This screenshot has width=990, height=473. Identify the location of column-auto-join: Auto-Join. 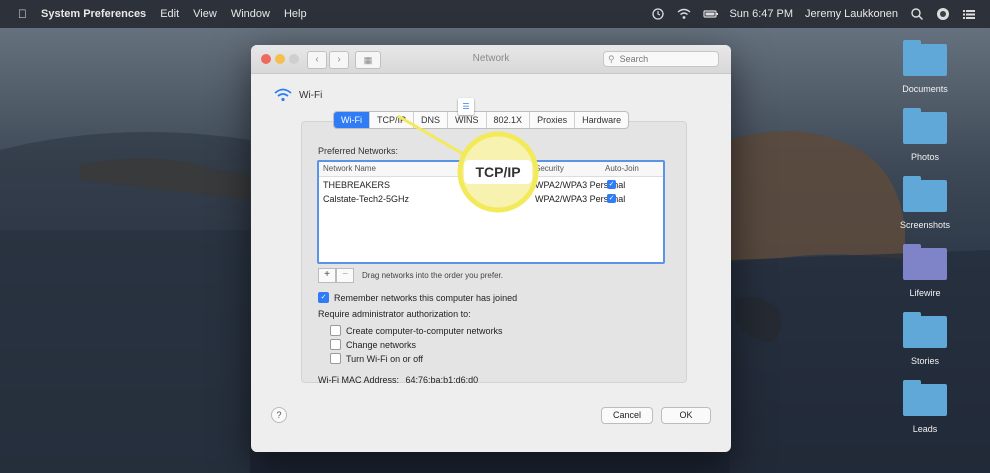
(622, 168).